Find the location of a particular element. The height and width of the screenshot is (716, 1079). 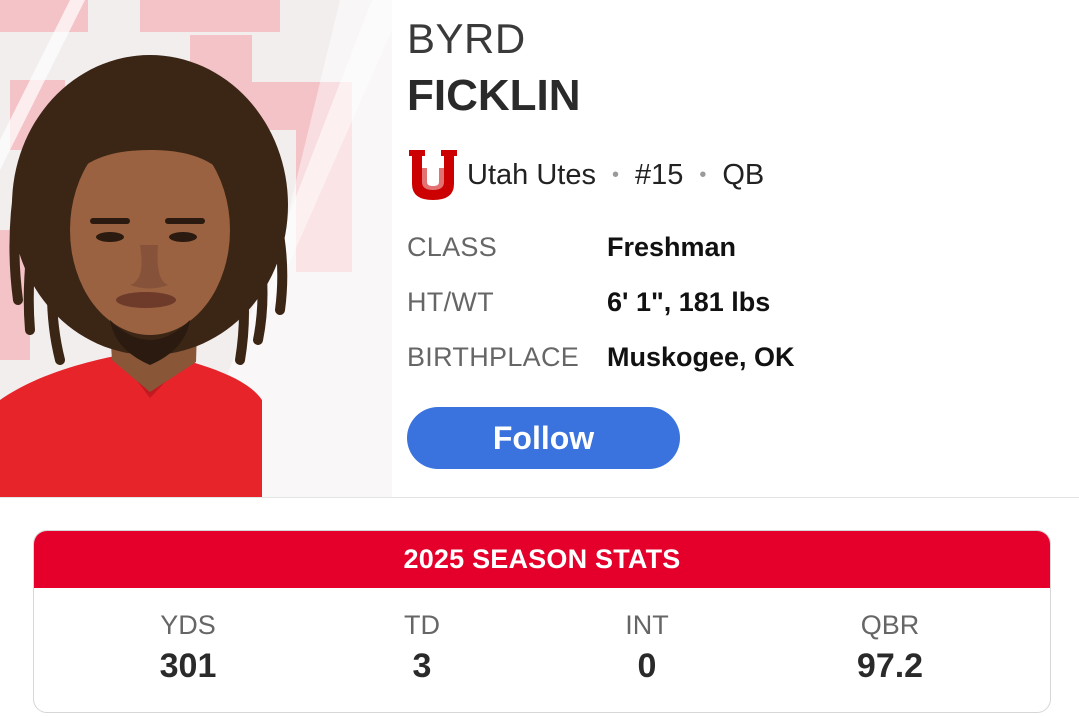

info-label: CLASS is located at coordinates (452, 246).